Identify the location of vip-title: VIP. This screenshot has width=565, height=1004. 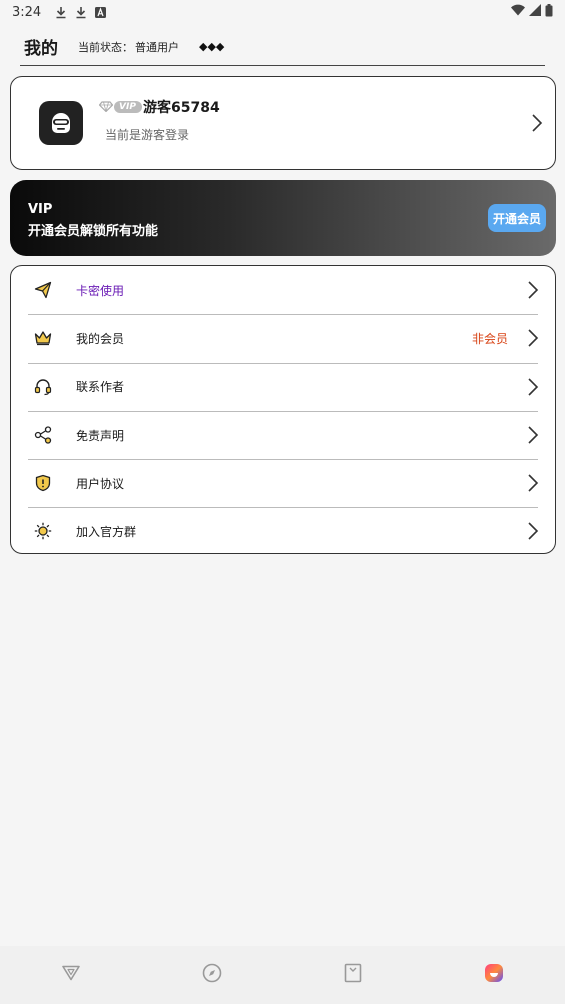
(40, 209).